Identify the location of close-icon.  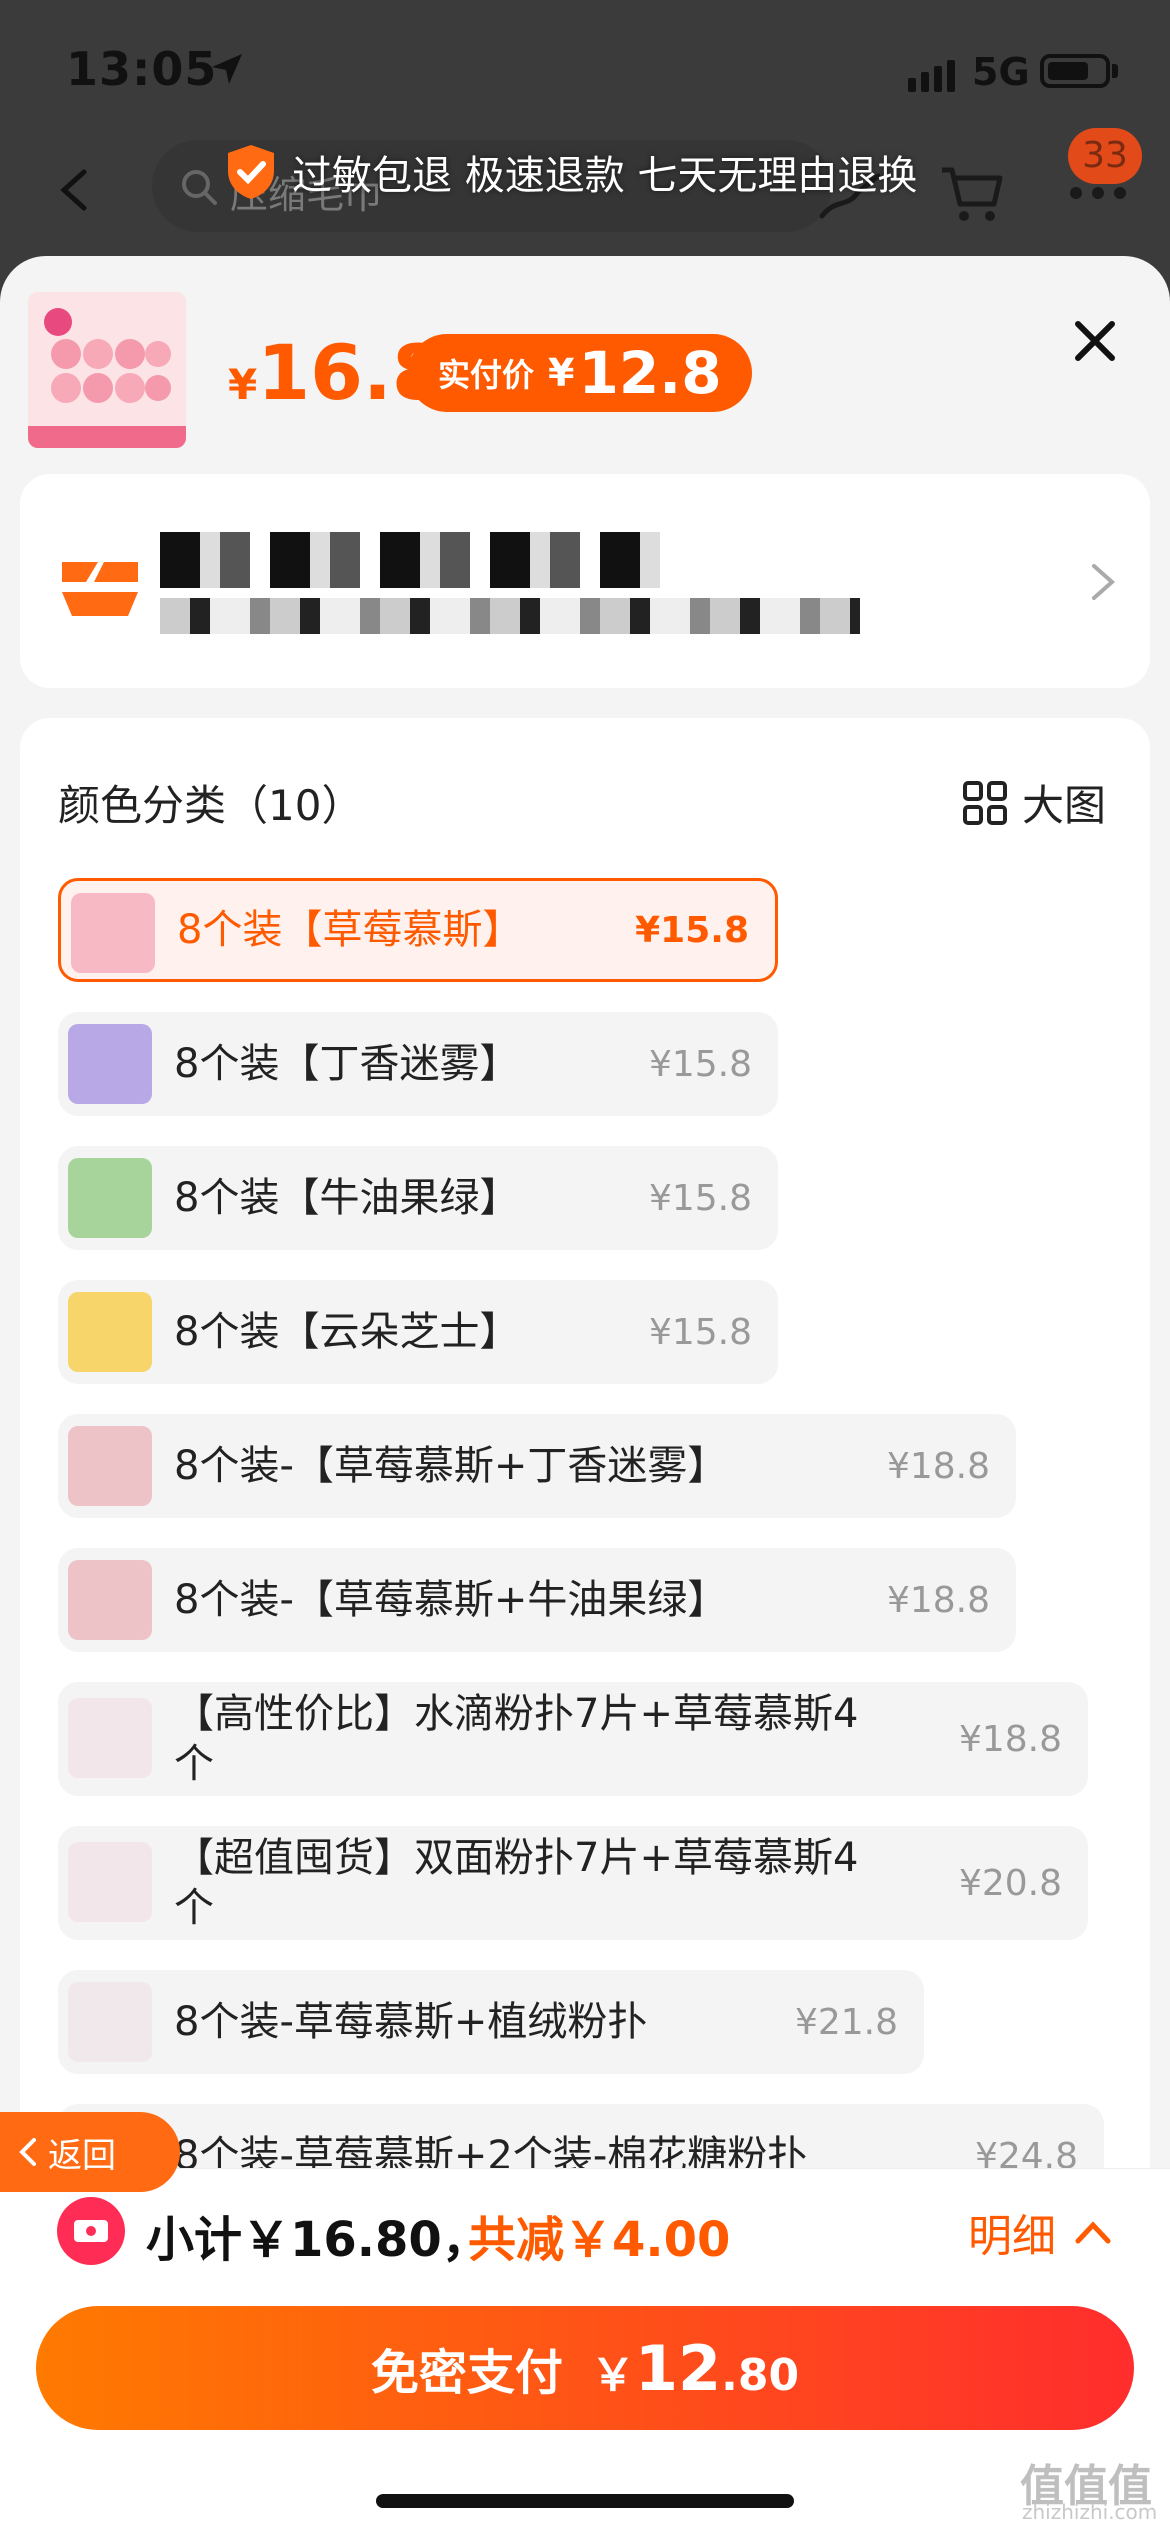
(1095, 341).